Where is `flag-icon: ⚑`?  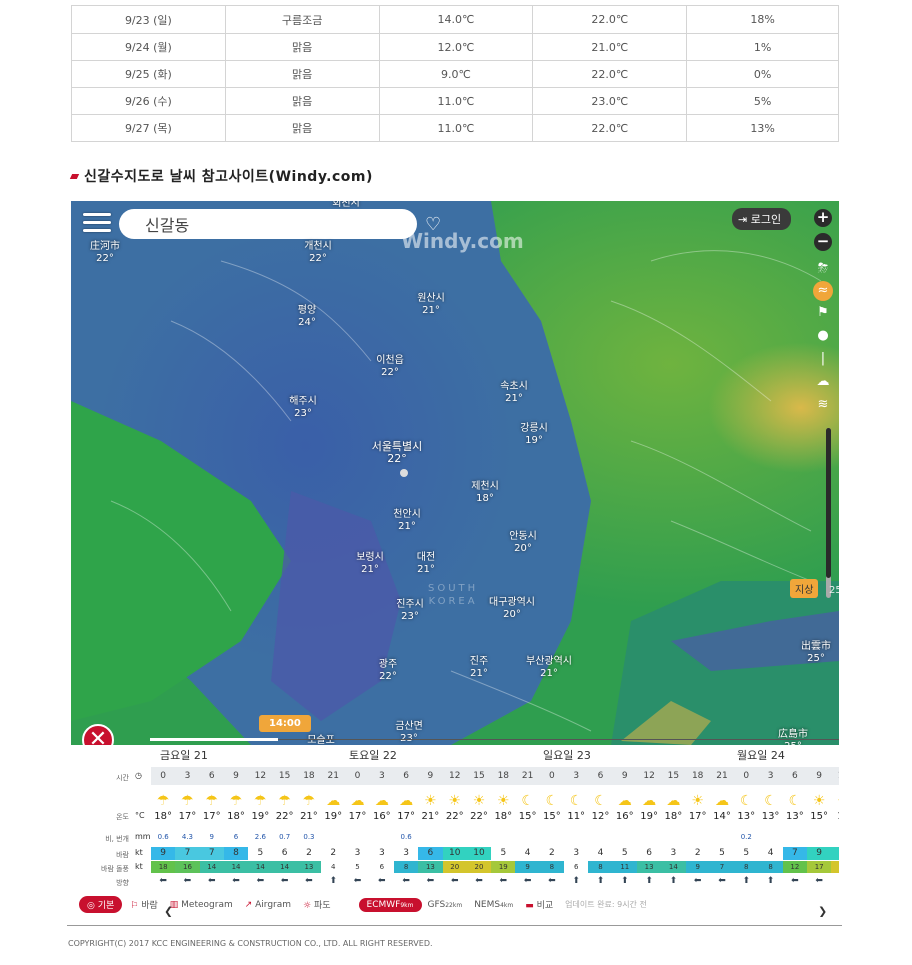
flag-icon: ⚑ is located at coordinates (823, 313).